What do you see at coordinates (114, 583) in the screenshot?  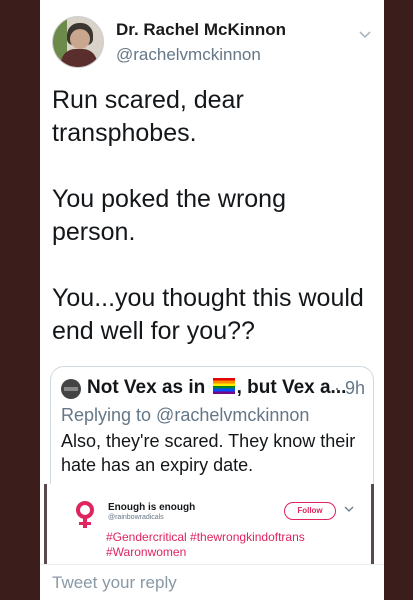 I see `reply-input: Tweet your reply` at bounding box center [114, 583].